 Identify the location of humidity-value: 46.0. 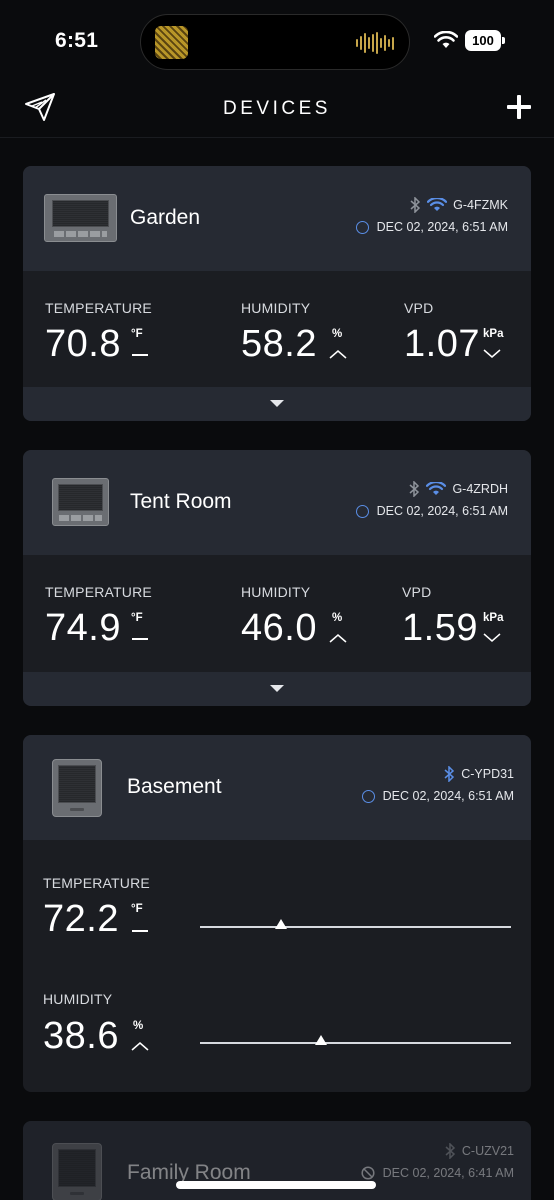
(279, 628).